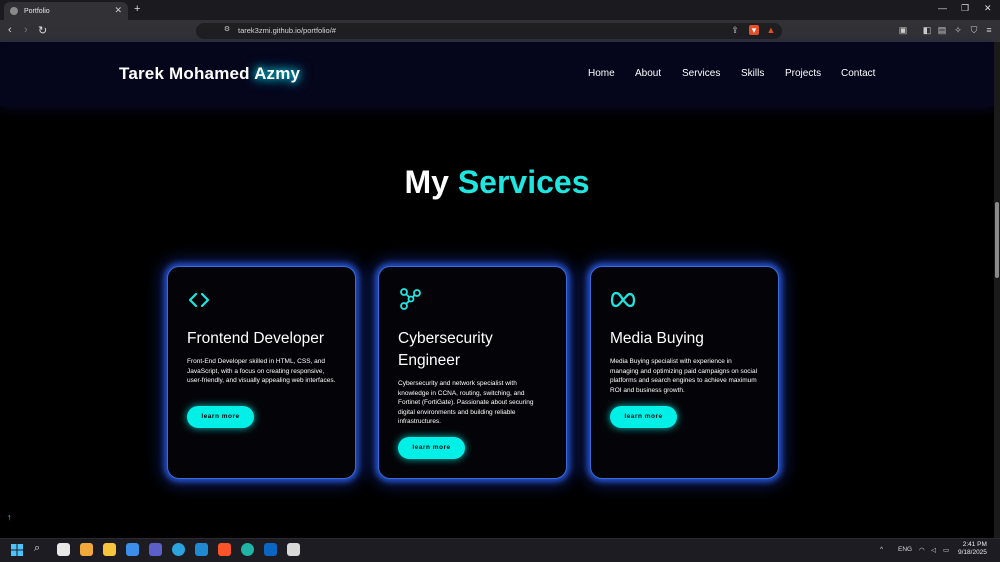  Describe the element at coordinates (247, 549) in the screenshot. I see `edge-icon` at that location.